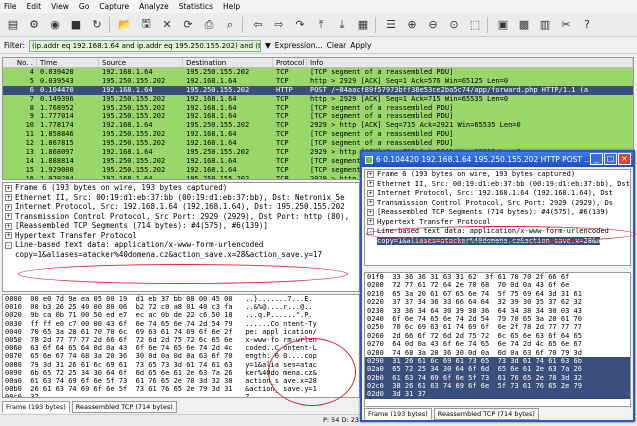 The image size is (637, 426). Describe the element at coordinates (337, 45) in the screenshot. I see `clear-button: Clear` at that location.